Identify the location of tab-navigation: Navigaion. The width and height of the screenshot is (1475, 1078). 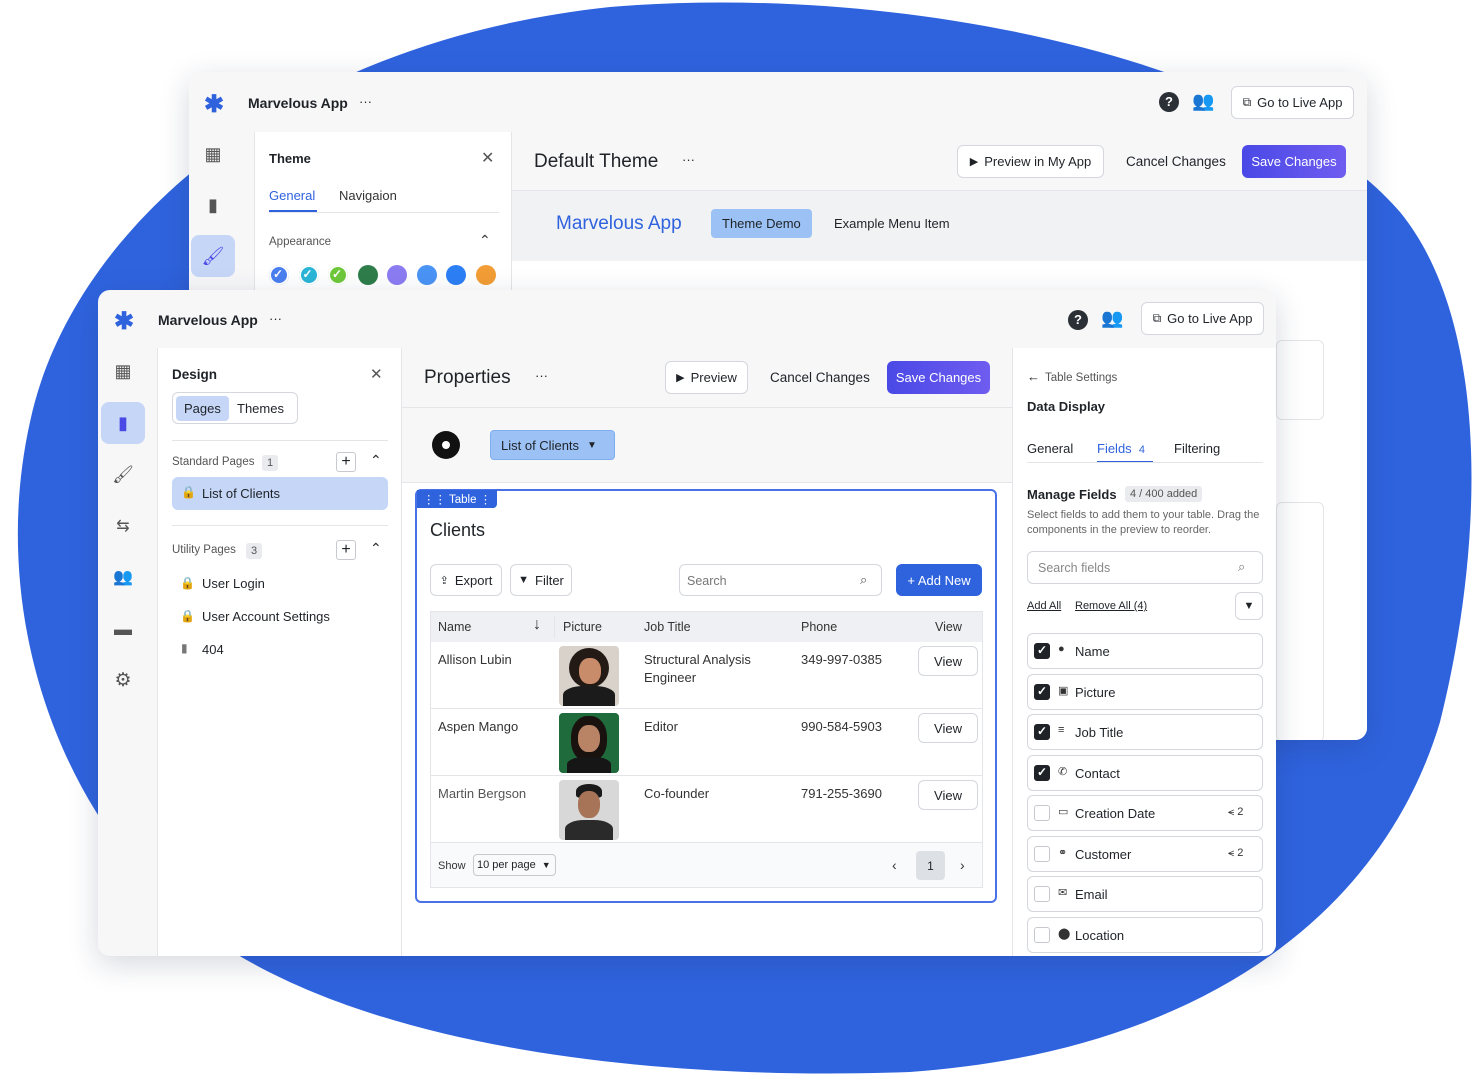
(368, 195).